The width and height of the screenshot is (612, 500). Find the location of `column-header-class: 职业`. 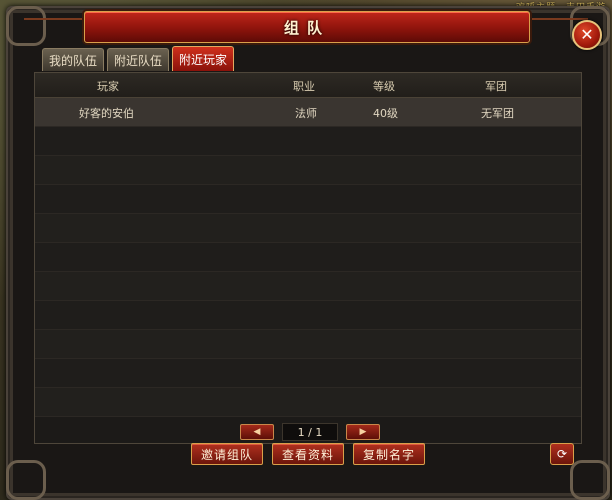

column-header-class: 职业 is located at coordinates (304, 86).